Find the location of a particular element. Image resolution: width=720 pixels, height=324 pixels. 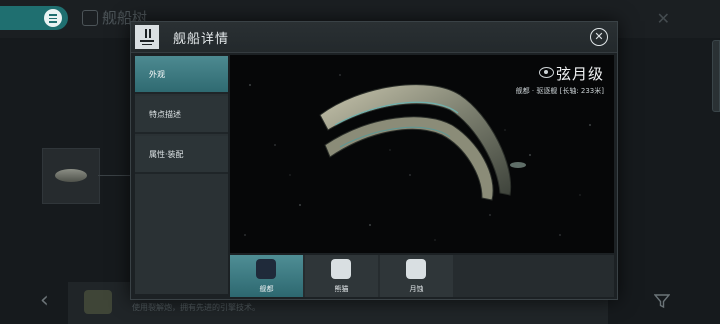

ship-class-icon is located at coordinates (98, 302).